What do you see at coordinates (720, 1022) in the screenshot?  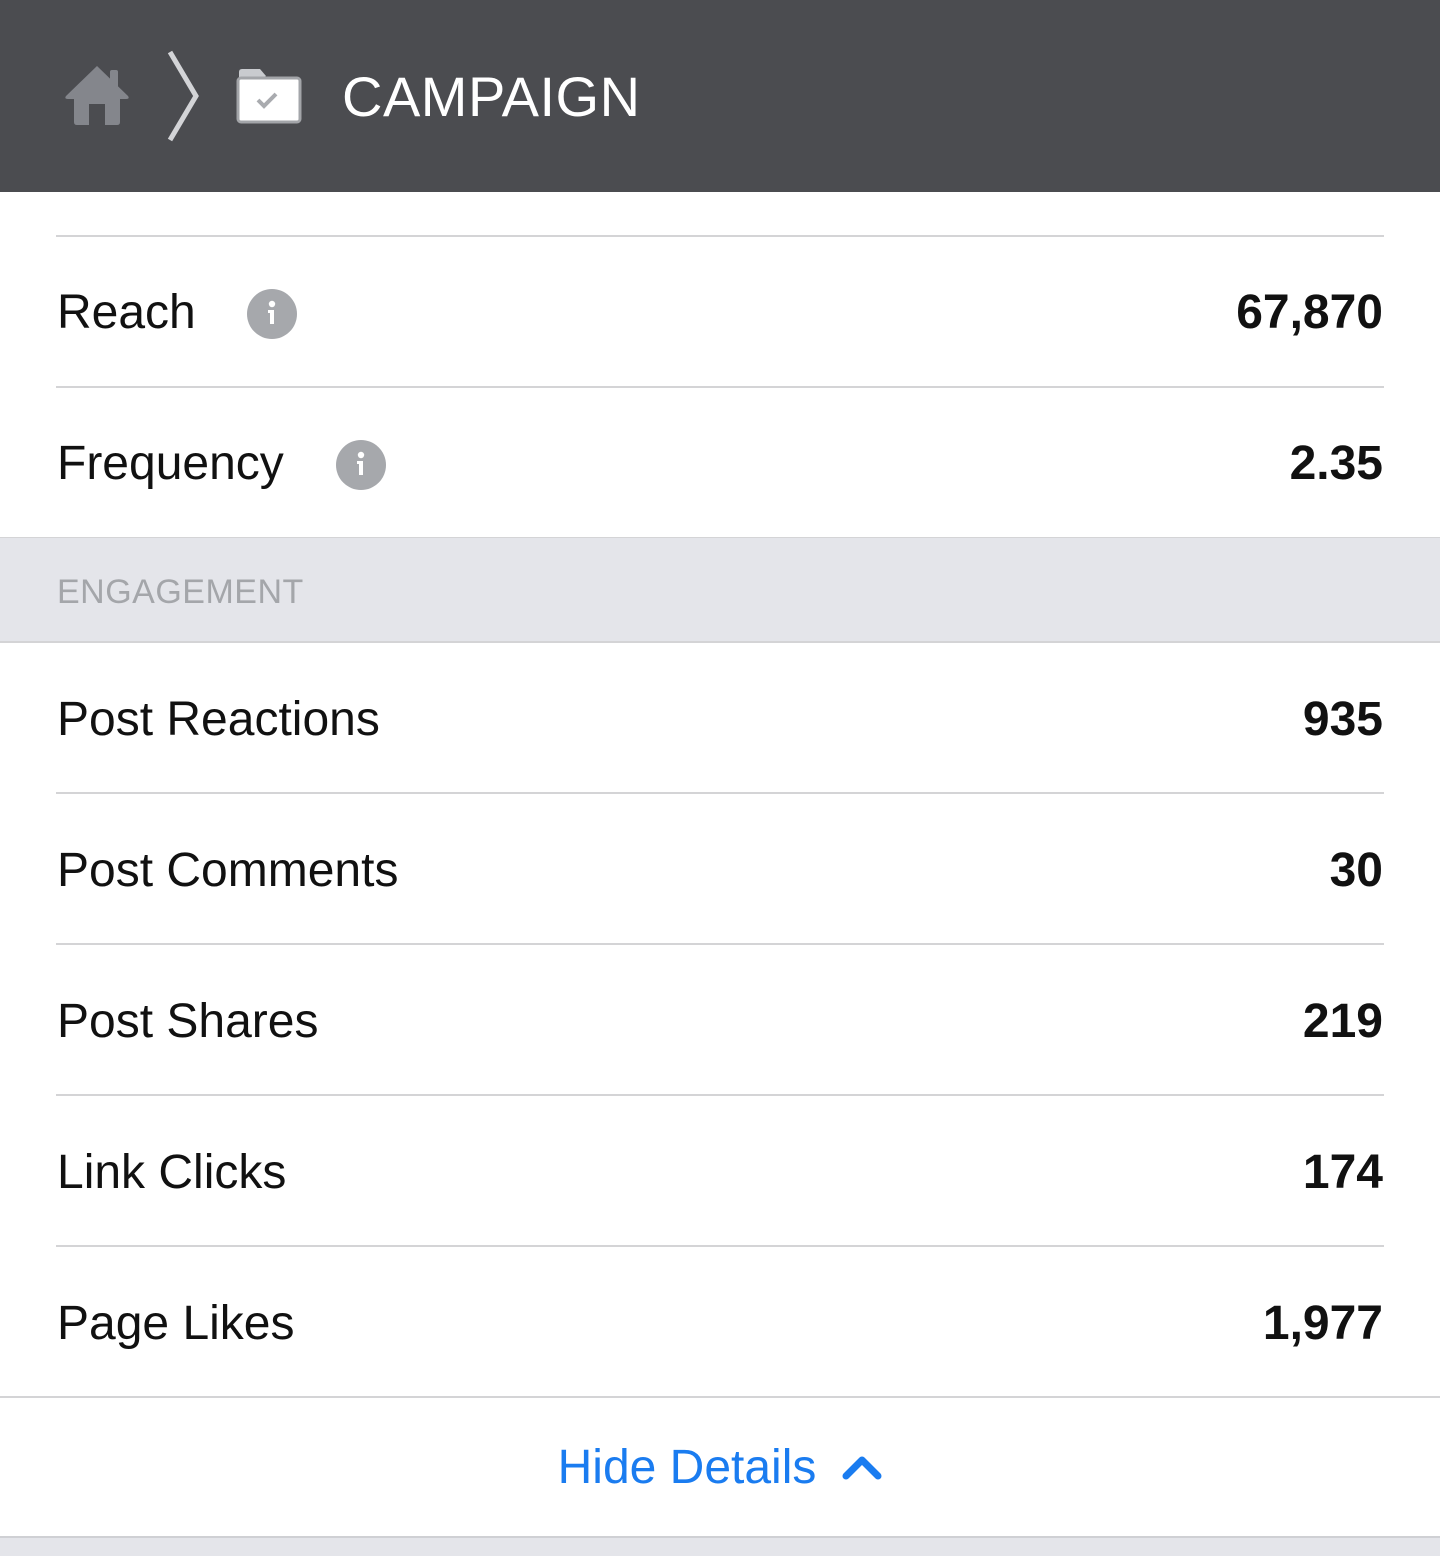 I see `metric-row-post-shares: Post Shares 219` at bounding box center [720, 1022].